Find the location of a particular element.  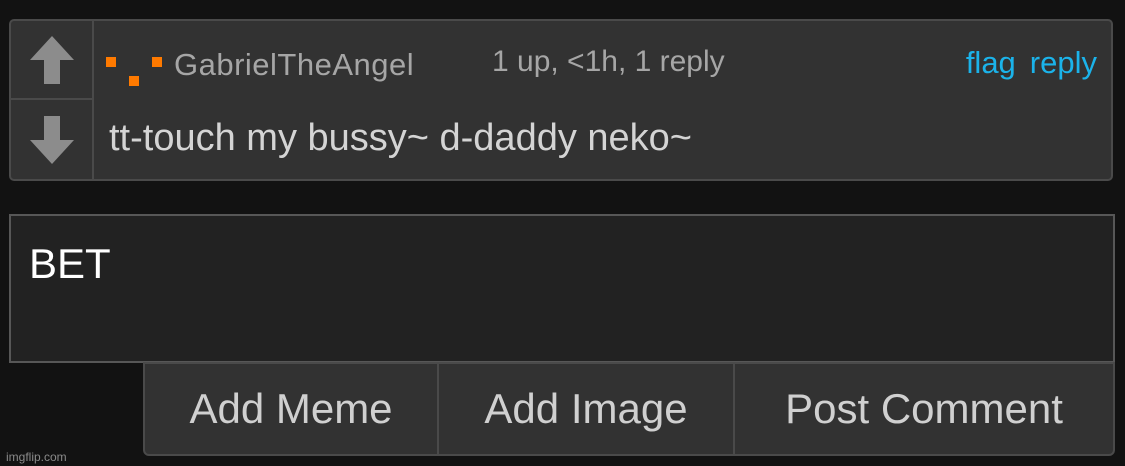

comment-actions: flag reply is located at coordinates (1031, 63).